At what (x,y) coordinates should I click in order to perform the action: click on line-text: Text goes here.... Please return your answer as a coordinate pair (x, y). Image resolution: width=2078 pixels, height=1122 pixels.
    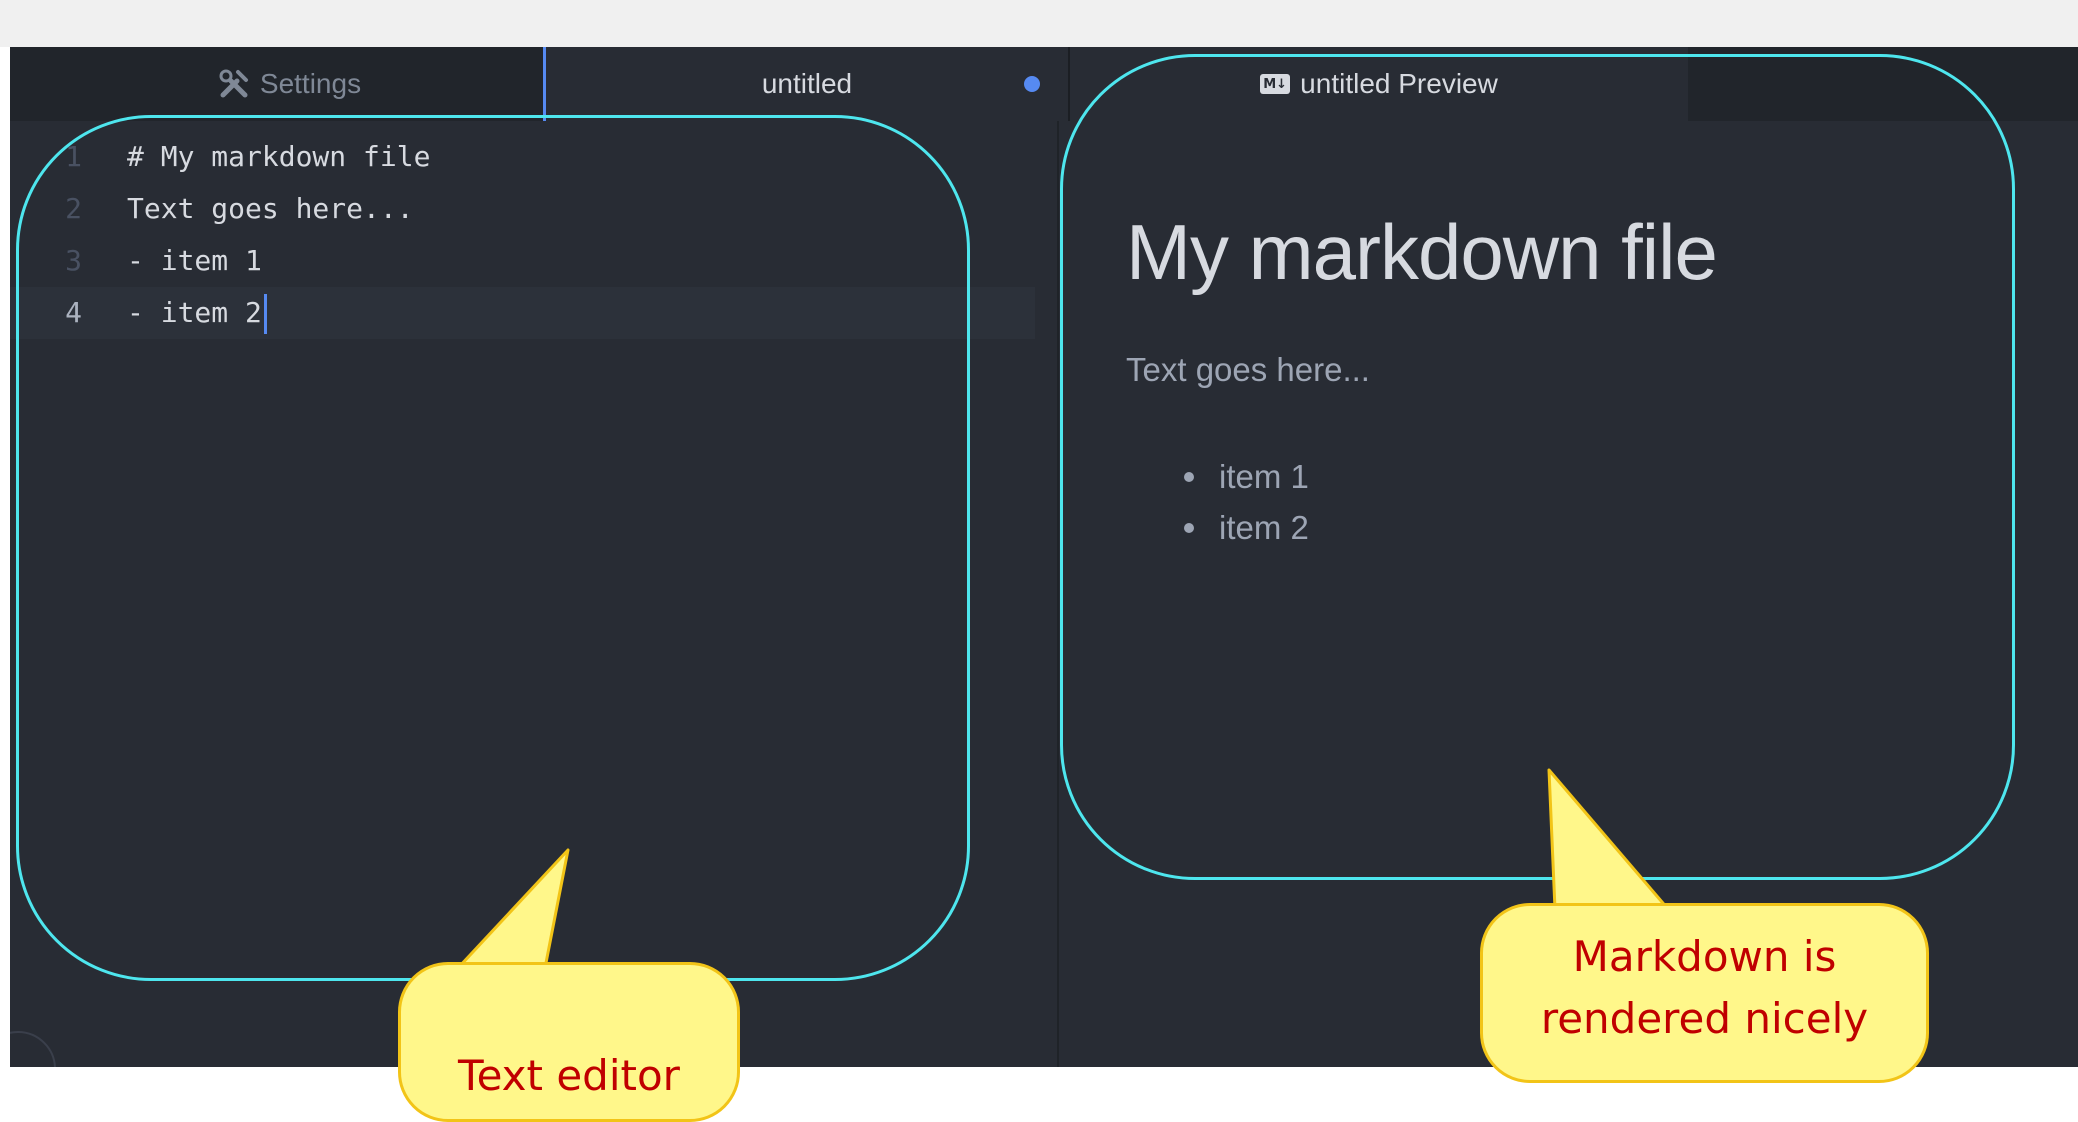
    Looking at the image, I should click on (270, 208).